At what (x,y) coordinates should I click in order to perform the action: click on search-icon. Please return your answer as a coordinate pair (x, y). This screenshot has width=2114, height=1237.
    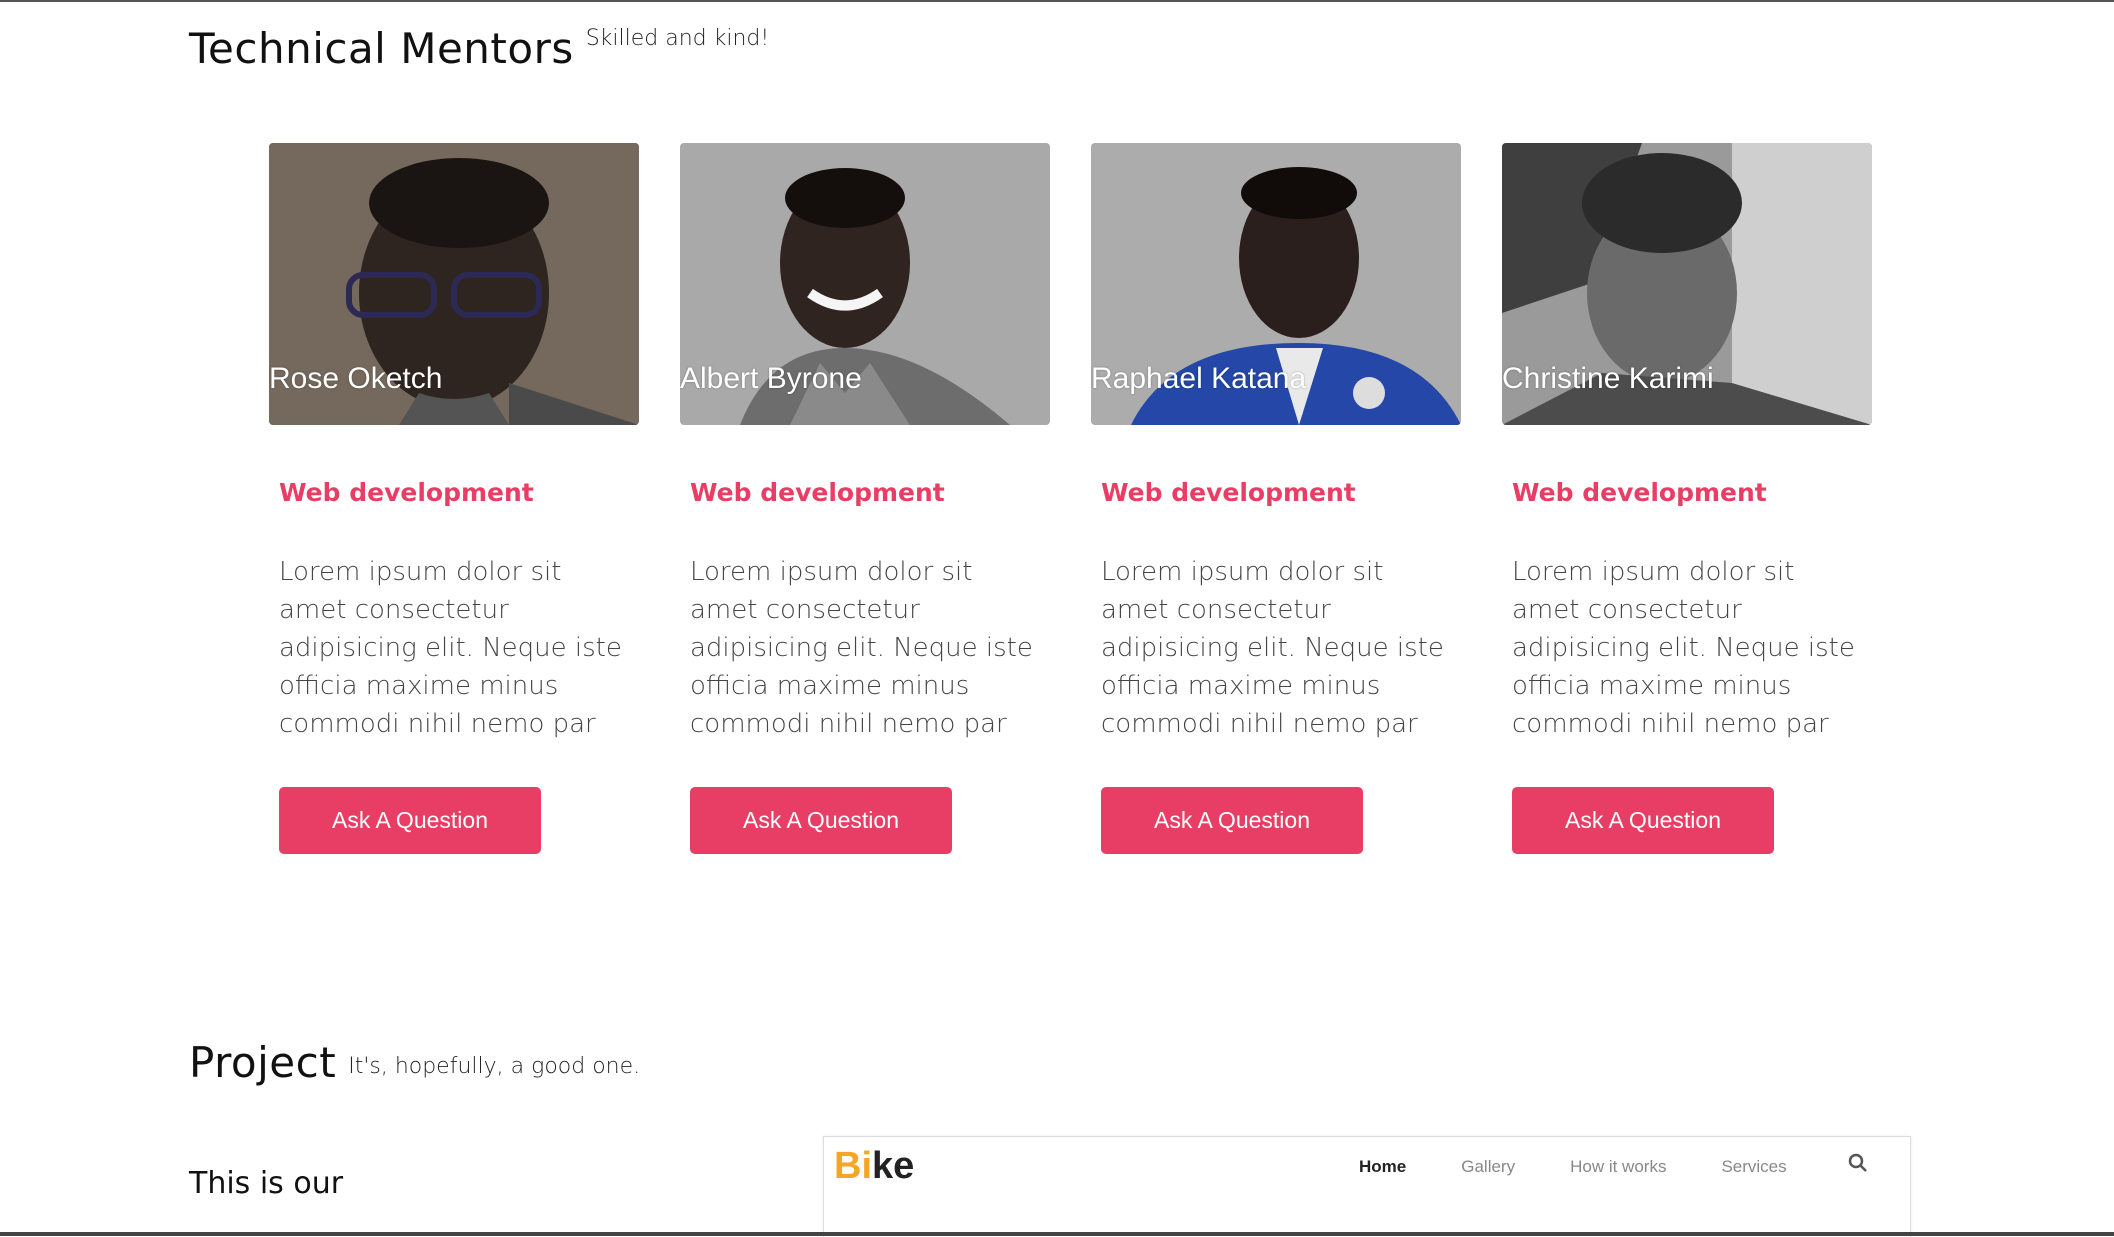
    Looking at the image, I should click on (1858, 1165).